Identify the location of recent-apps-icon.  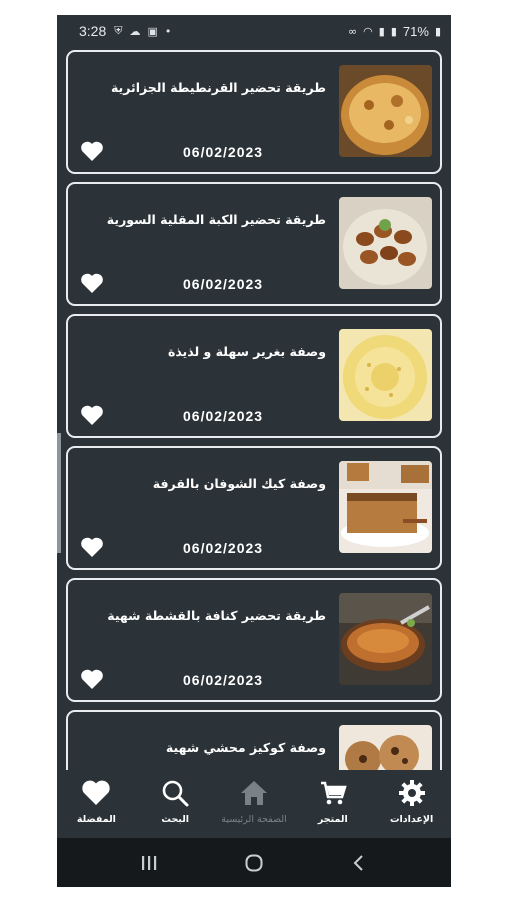
(149, 863).